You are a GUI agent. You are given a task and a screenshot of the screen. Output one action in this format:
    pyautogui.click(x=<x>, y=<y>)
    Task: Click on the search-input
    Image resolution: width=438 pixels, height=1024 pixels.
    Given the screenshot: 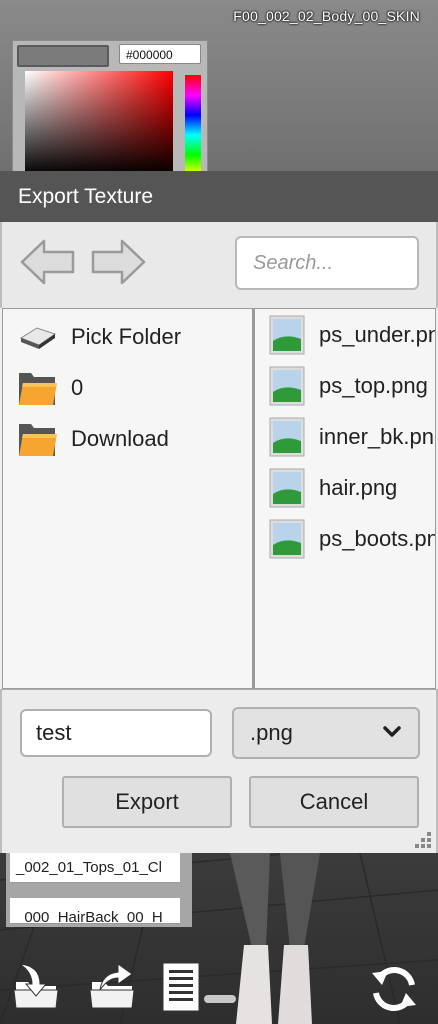 What is the action you would take?
    pyautogui.click(x=327, y=263)
    